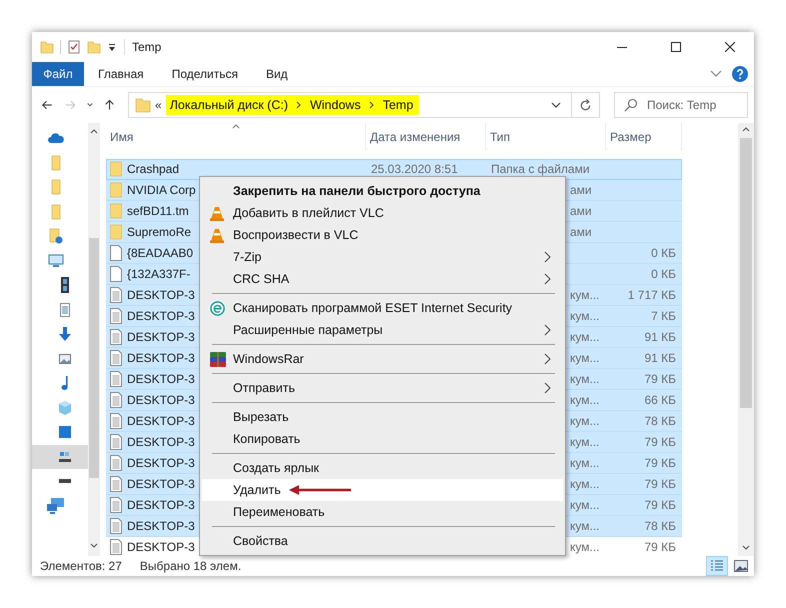  What do you see at coordinates (160, 253) in the screenshot?
I see `file-name: {8EADAAB0` at bounding box center [160, 253].